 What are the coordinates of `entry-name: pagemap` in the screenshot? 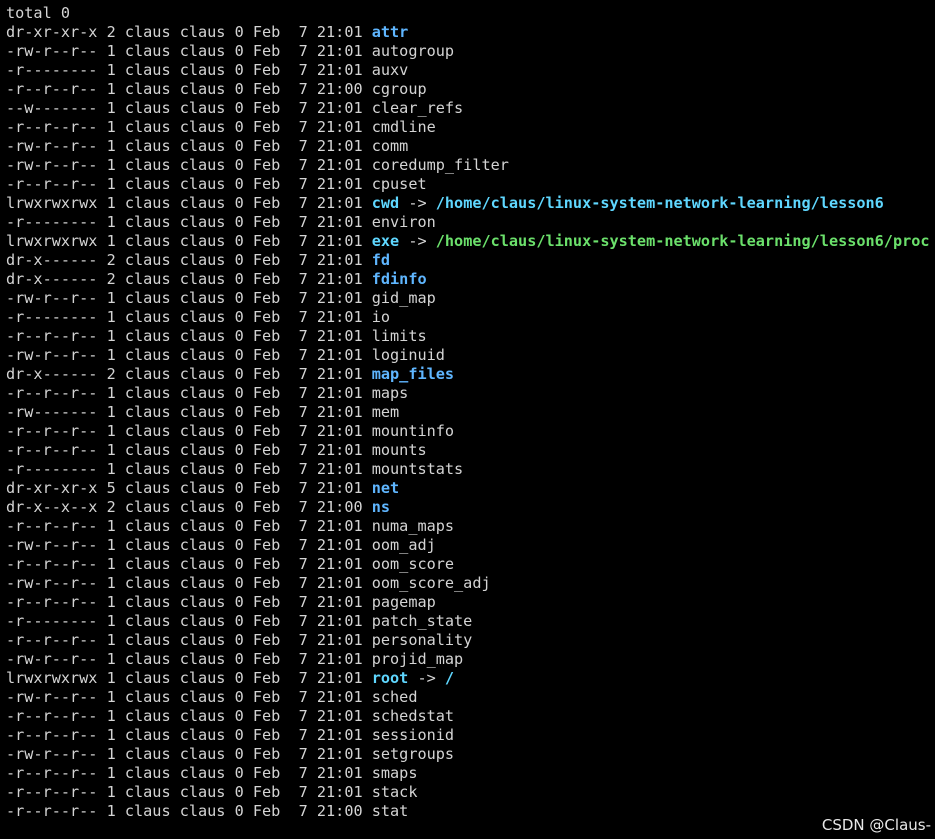 It's located at (403, 602).